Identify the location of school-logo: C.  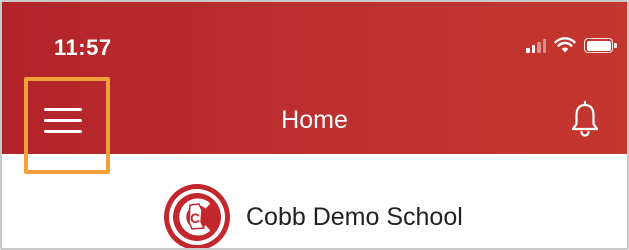
(197, 216).